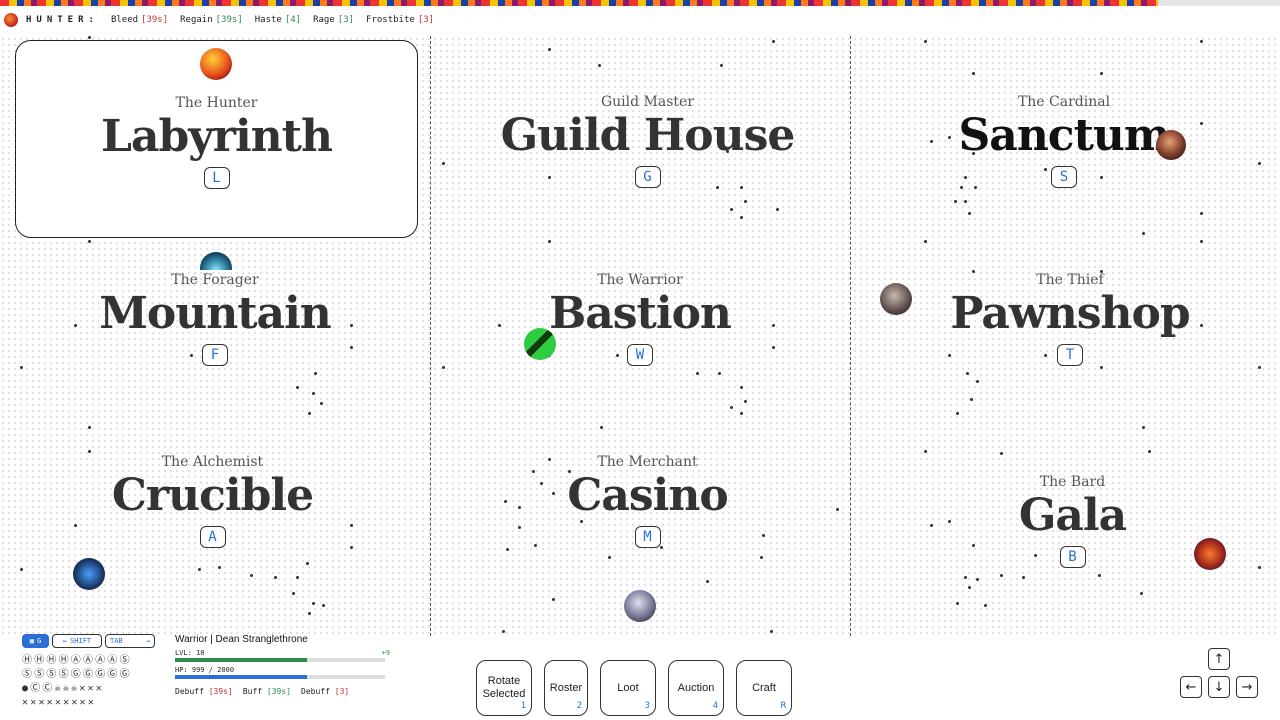  I want to click on thief-token-icon, so click(896, 299).